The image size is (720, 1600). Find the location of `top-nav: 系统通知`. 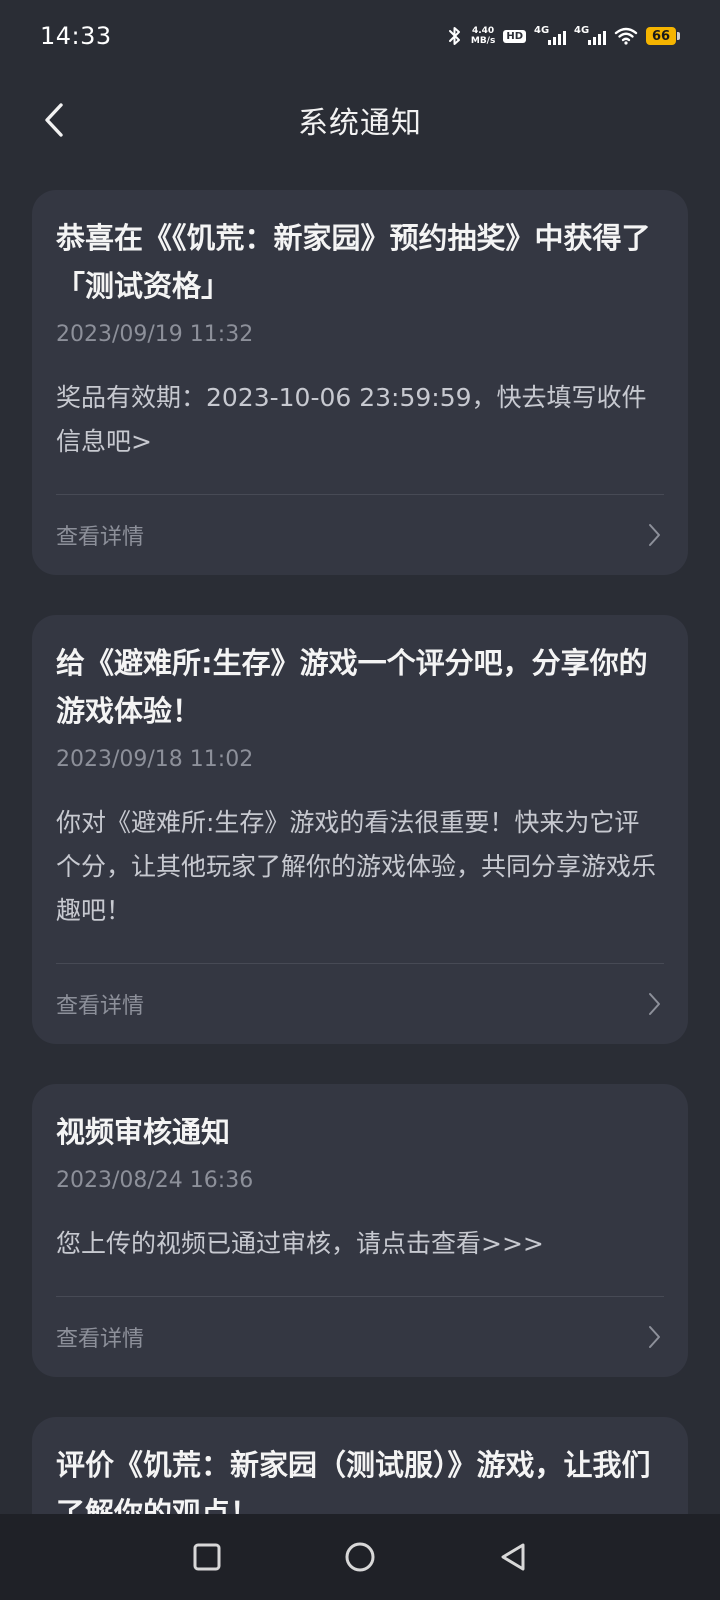

top-nav: 系统通知 is located at coordinates (360, 120).